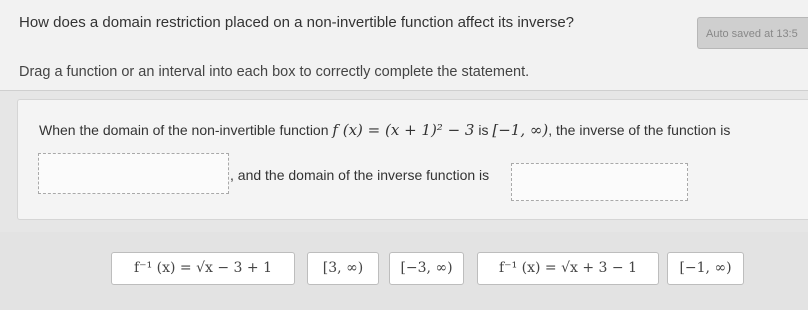  I want to click on tile-inverse-sqrt-plus3-minus1: f⁻¹ (x) = √x + 3 − 1, so click(568, 268).